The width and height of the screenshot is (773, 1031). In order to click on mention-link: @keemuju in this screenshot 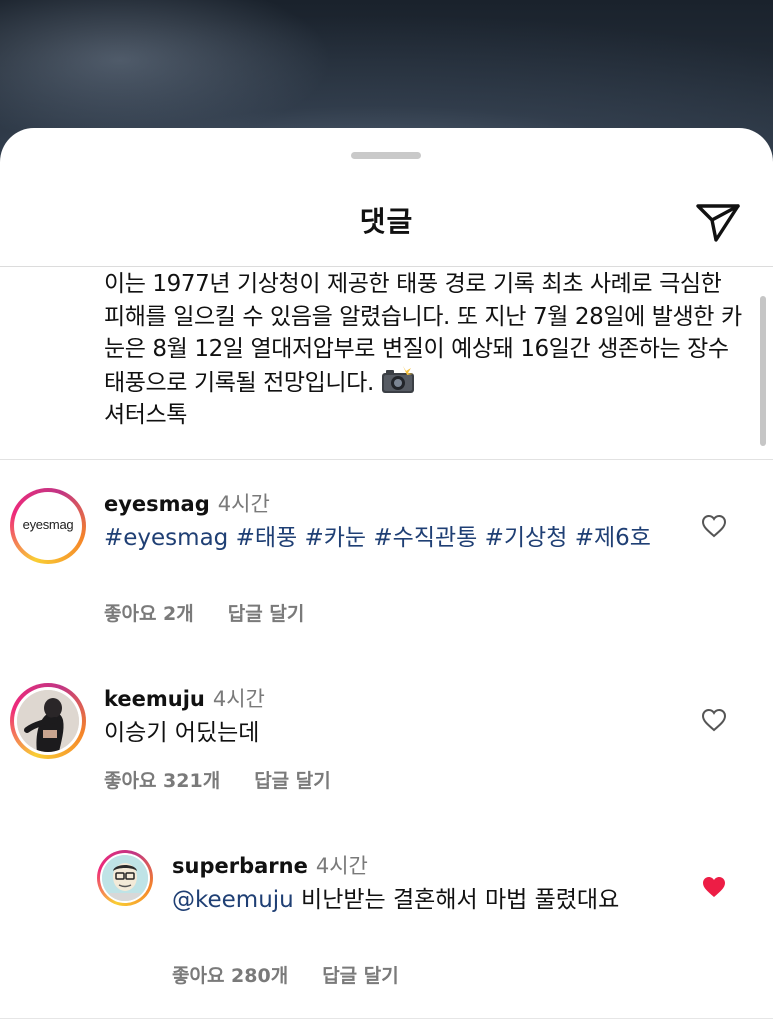, I will do `click(233, 900)`.